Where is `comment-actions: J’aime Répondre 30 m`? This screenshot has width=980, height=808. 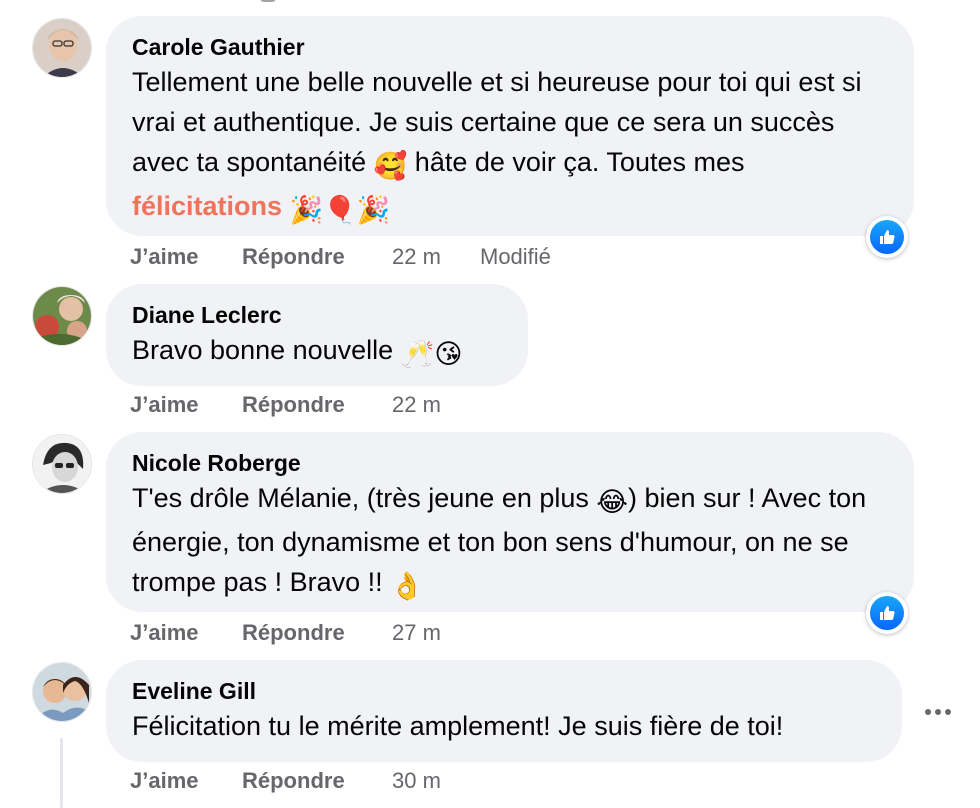
comment-actions: J’aime Répondre 30 m is located at coordinates (305, 781).